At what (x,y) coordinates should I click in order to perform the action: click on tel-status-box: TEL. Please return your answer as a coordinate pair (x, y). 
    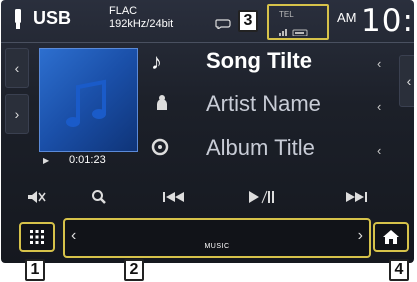
    Looking at the image, I should click on (298, 22).